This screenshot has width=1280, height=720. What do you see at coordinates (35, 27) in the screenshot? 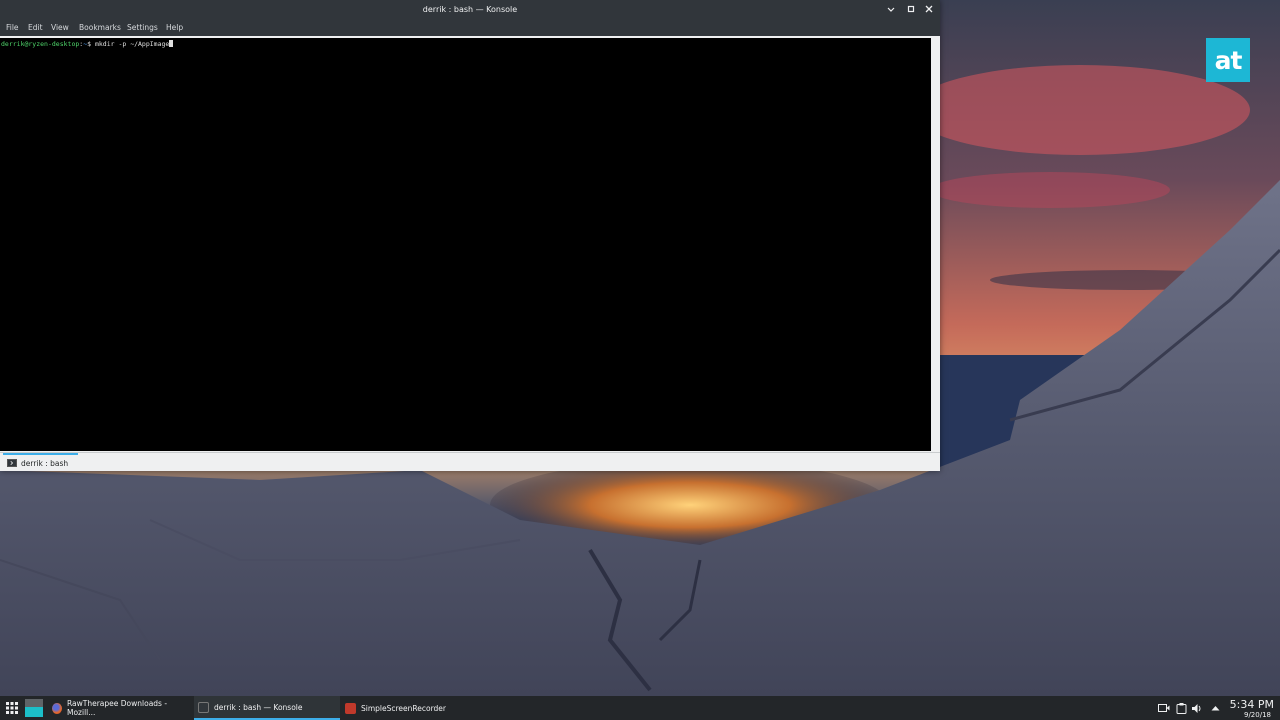
I see `menu-edit: Edit` at bounding box center [35, 27].